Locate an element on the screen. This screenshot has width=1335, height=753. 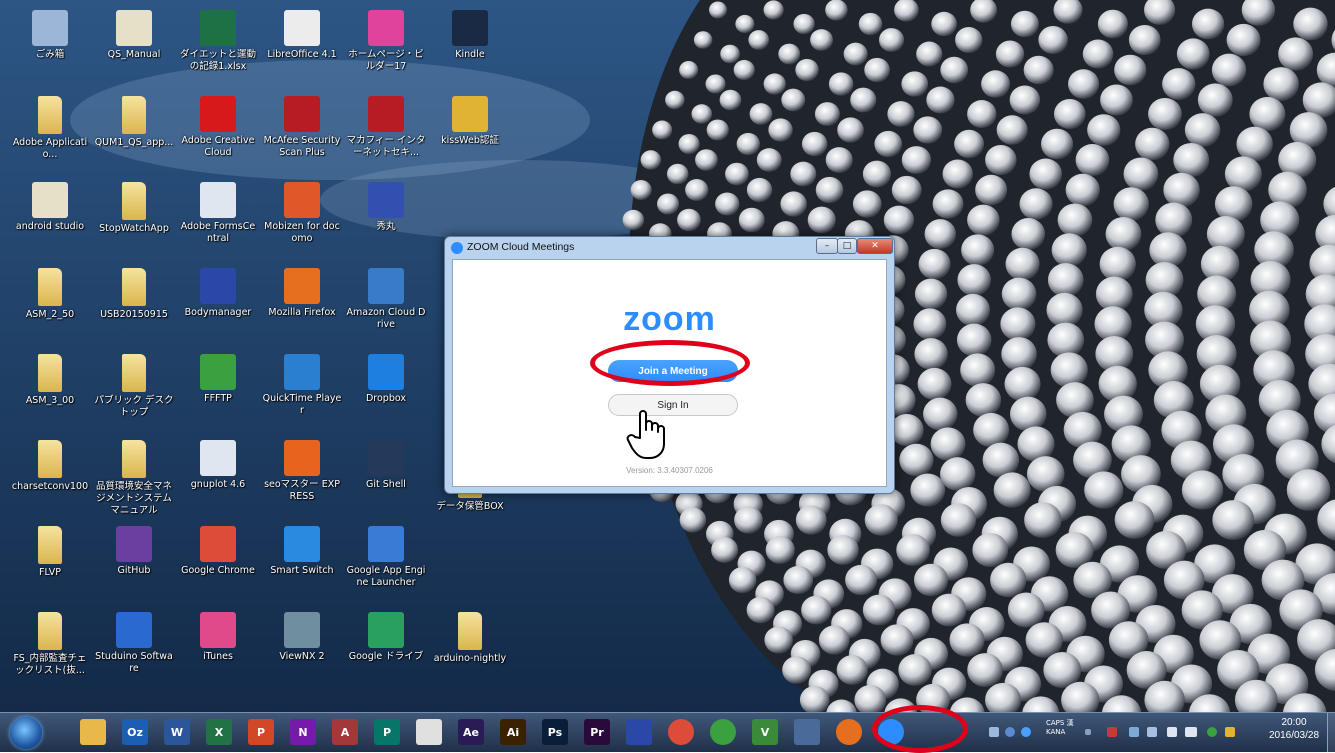
maximize-button: □ is located at coordinates (847, 246).